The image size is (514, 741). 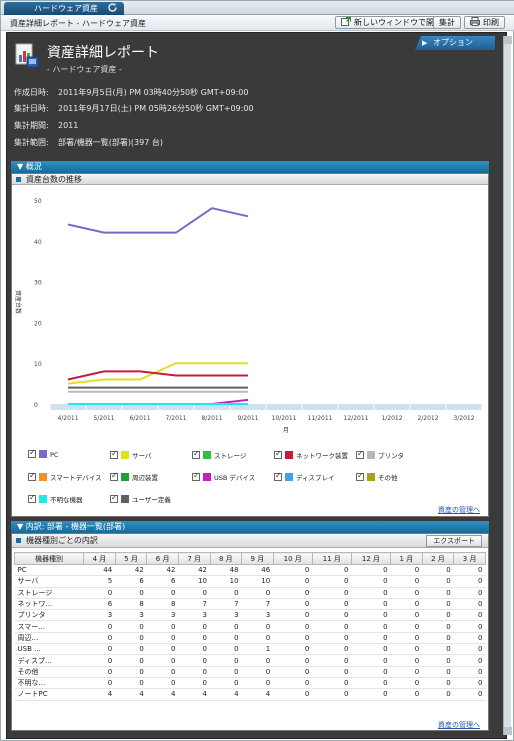 I want to click on column-header: 5 月, so click(x=131, y=558).